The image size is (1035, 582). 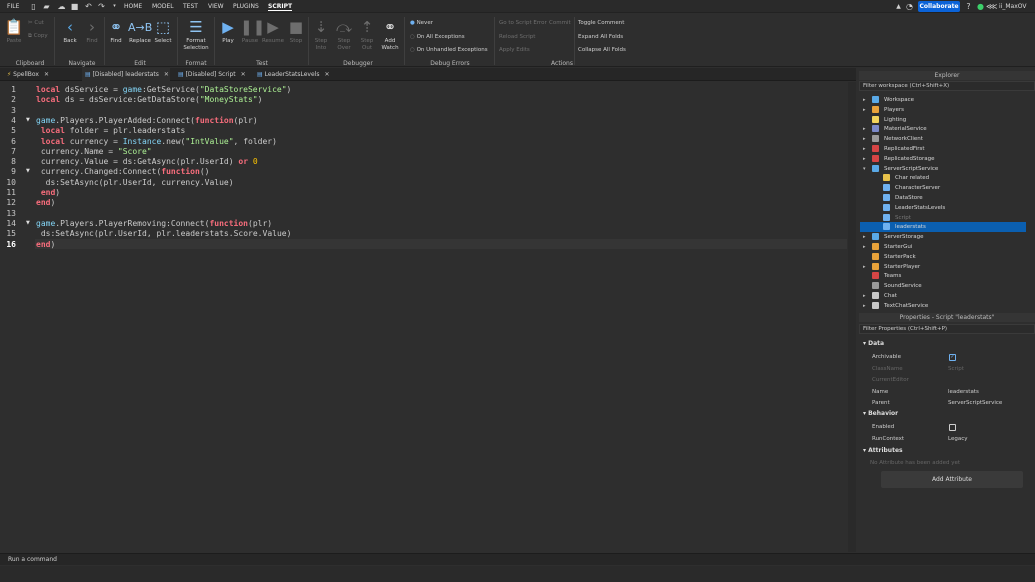 What do you see at coordinates (101, 6) in the screenshot?
I see `redo-icon: ↷` at bounding box center [101, 6].